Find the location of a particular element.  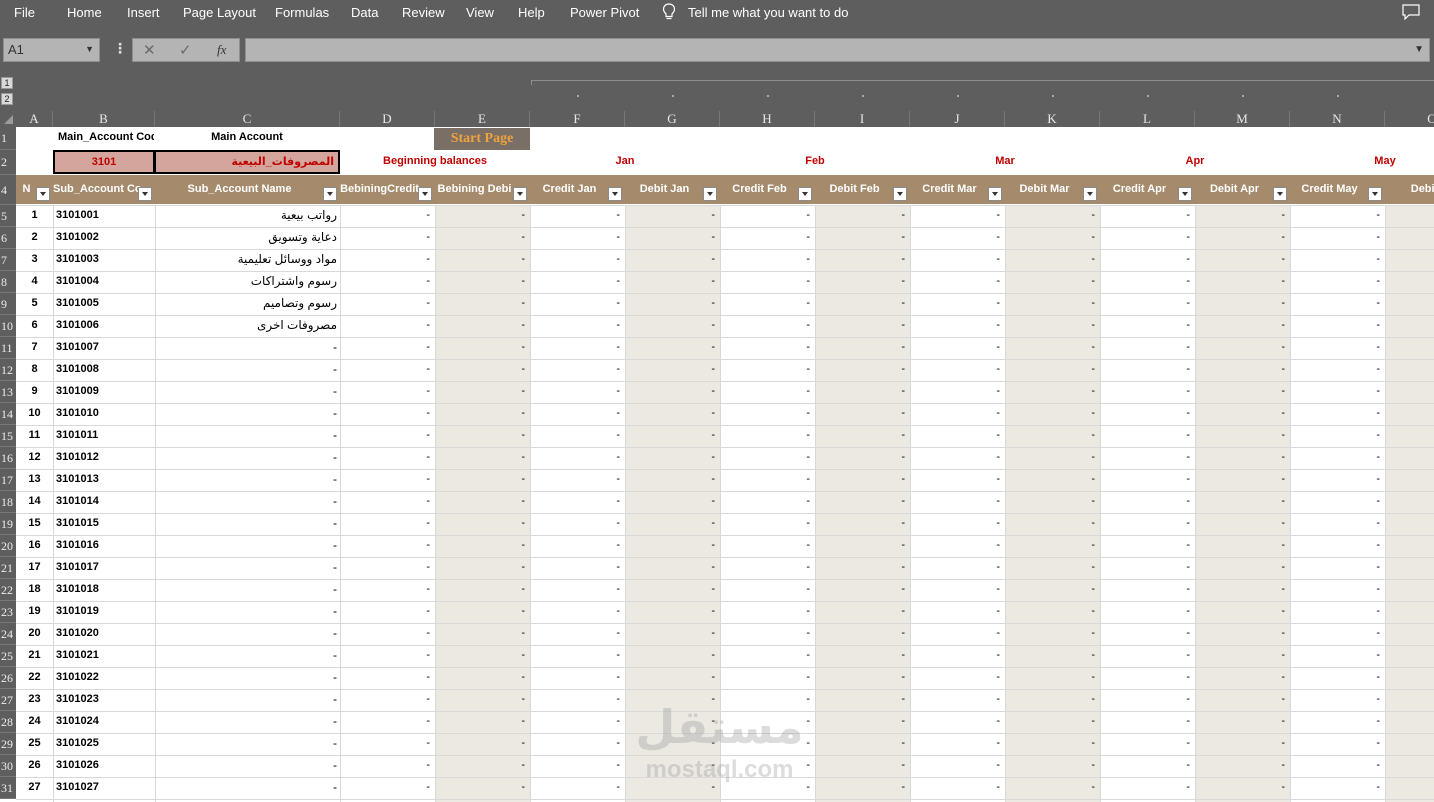

sub-account-code-cell: 3101013 is located at coordinates (104, 480).